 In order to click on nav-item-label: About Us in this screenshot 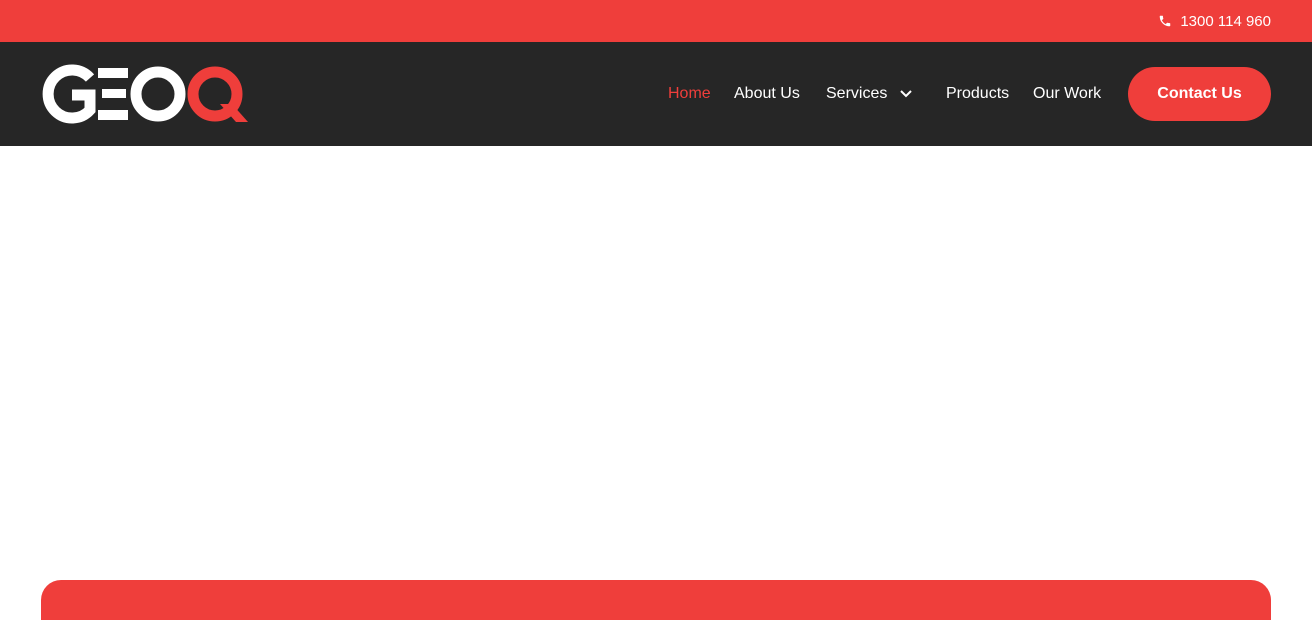, I will do `click(767, 93)`.